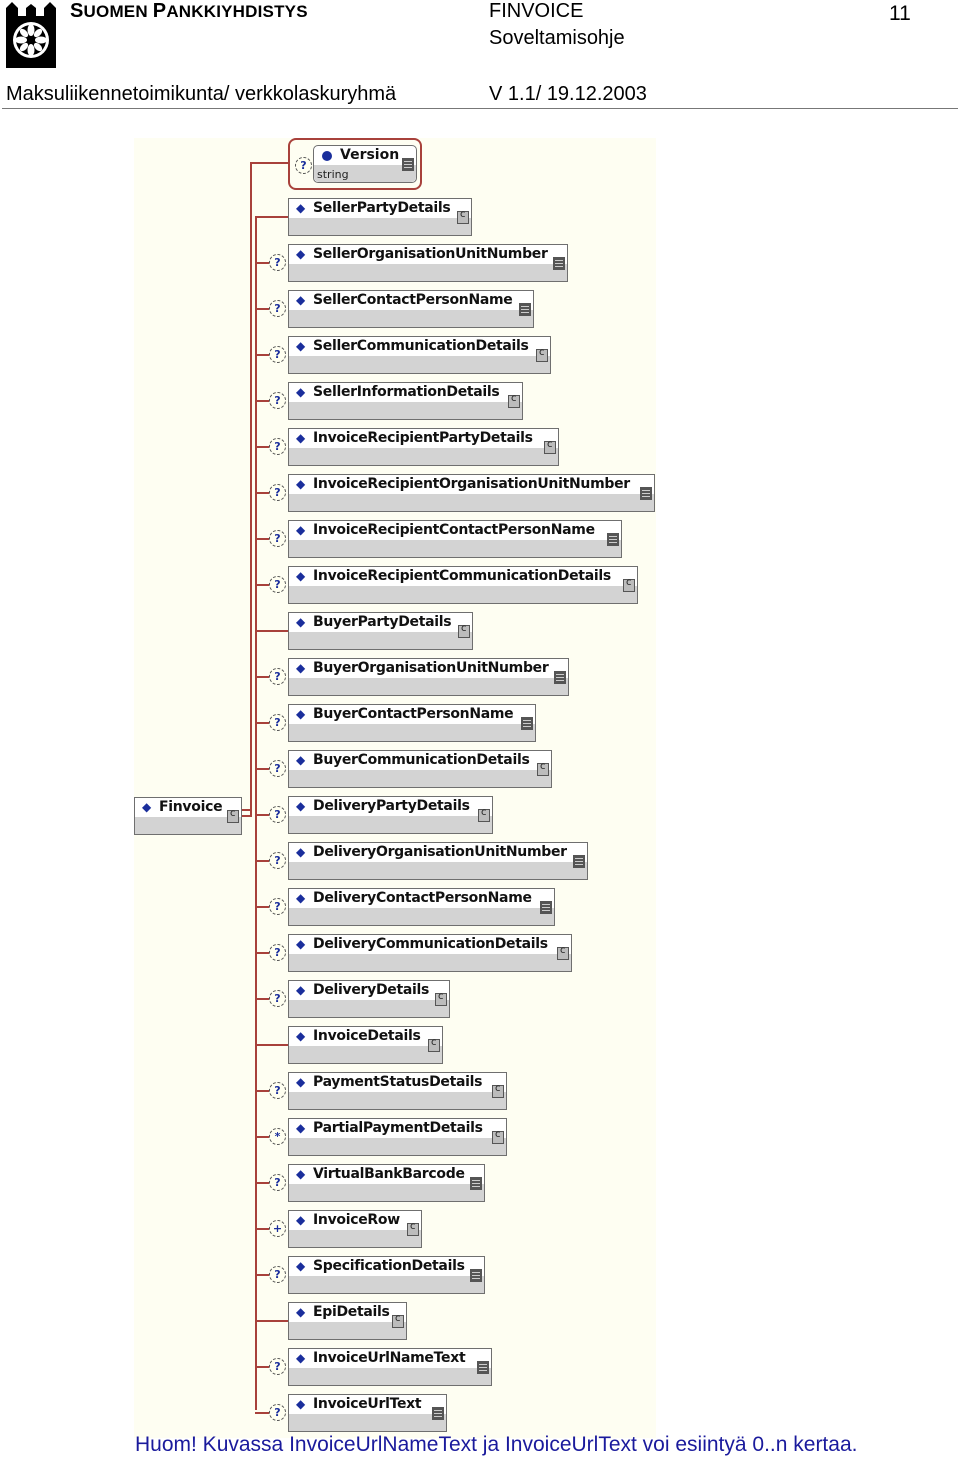  Describe the element at coordinates (419, 355) in the screenshot. I see `element-node: ◆ SellerCommunicationDetails` at that location.